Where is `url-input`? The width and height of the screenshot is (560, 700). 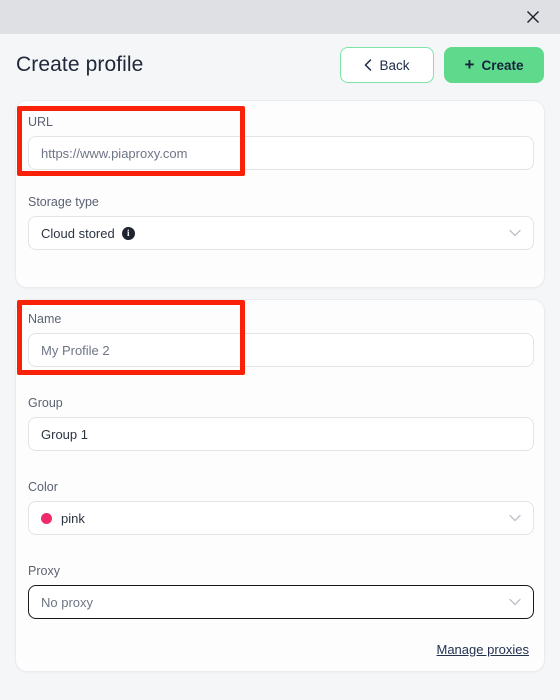
url-input is located at coordinates (281, 153).